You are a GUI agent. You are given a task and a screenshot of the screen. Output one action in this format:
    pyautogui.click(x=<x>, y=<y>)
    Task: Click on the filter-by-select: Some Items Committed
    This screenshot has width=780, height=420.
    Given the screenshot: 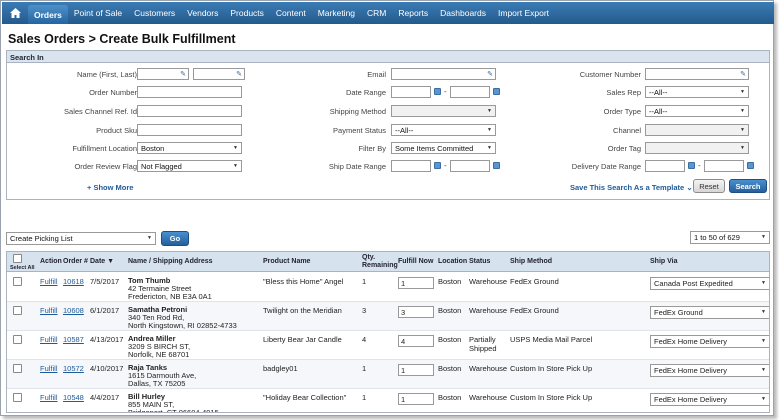 What is the action you would take?
    pyautogui.click(x=443, y=148)
    